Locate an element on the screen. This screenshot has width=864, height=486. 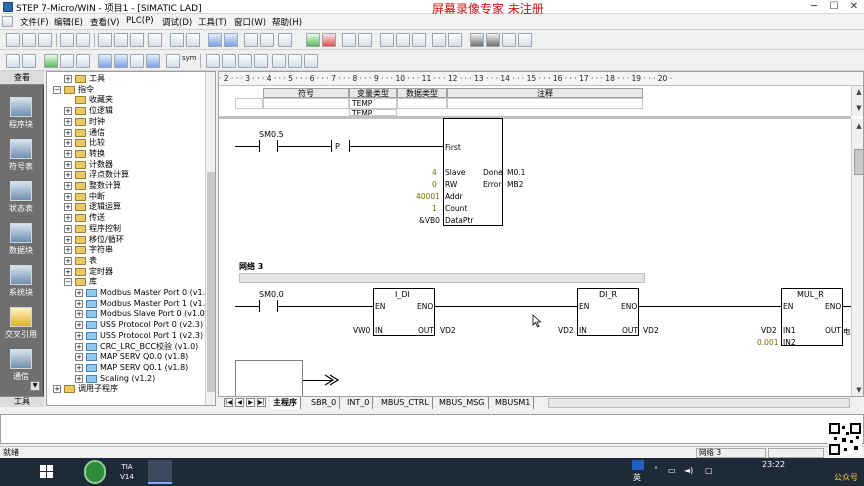
compile-all-icon is located at coordinates (193, 40).